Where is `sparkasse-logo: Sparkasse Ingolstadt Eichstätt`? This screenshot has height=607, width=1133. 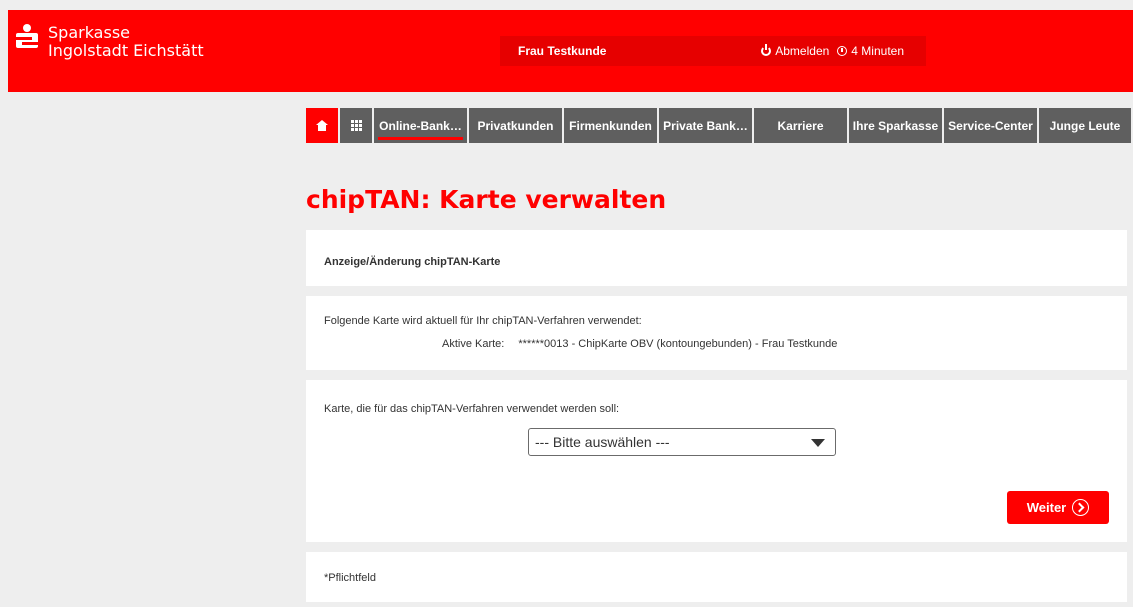 sparkasse-logo: Sparkasse Ingolstadt Eichstätt is located at coordinates (110, 42).